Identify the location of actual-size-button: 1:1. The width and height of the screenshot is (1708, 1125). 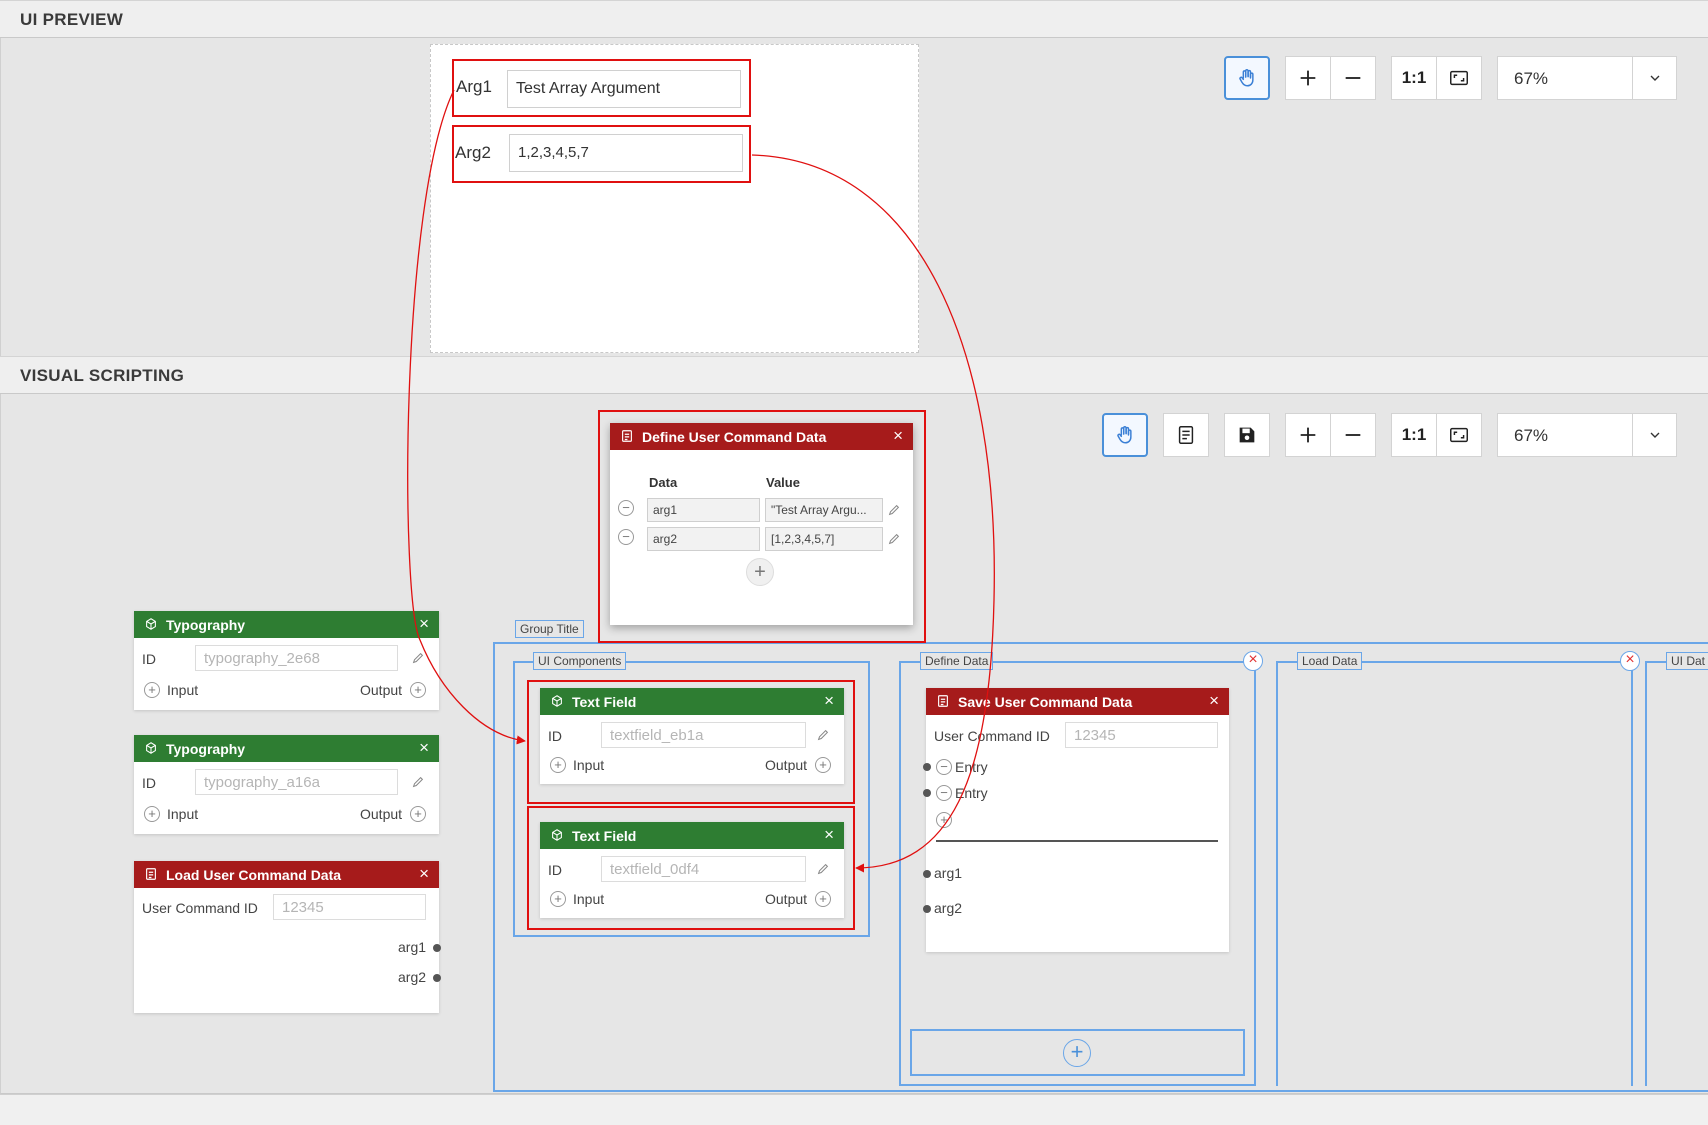
(1414, 78).